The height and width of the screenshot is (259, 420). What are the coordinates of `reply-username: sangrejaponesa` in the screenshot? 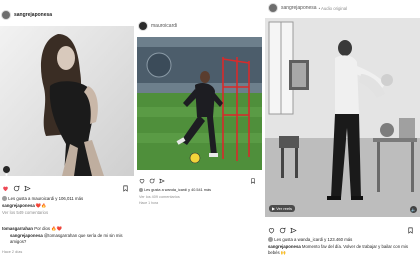 It's located at (26, 235).